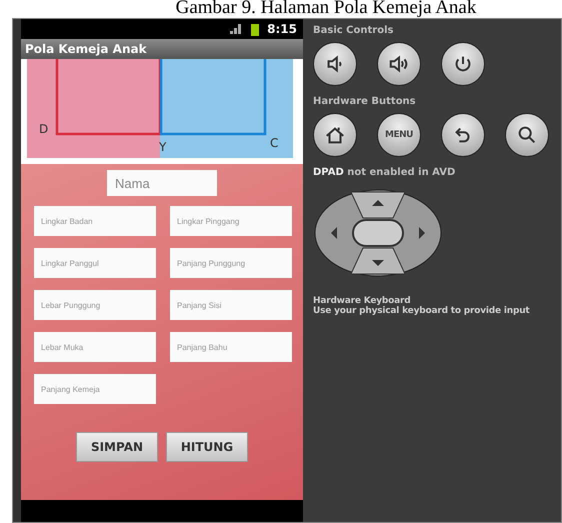  I want to click on home-button, so click(335, 135).